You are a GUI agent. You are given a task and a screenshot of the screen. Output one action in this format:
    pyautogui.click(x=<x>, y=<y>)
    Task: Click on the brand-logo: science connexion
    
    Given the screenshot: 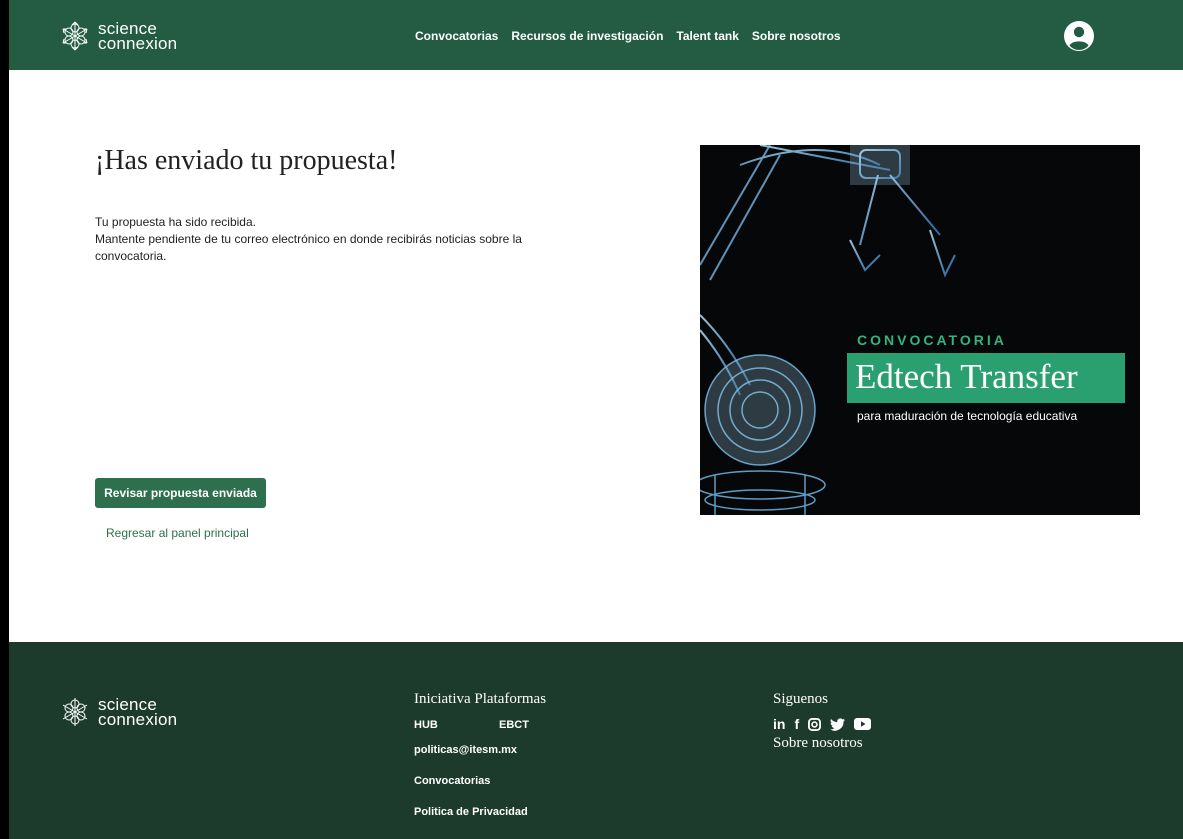 What is the action you would take?
    pyautogui.click(x=117, y=36)
    